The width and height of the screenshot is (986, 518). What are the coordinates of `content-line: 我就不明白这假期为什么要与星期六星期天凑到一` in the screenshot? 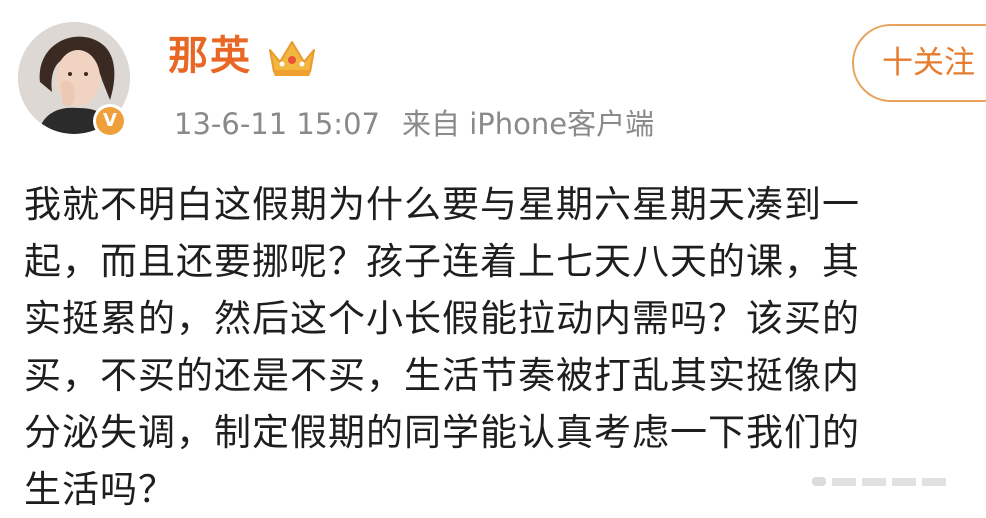 It's located at (442, 204).